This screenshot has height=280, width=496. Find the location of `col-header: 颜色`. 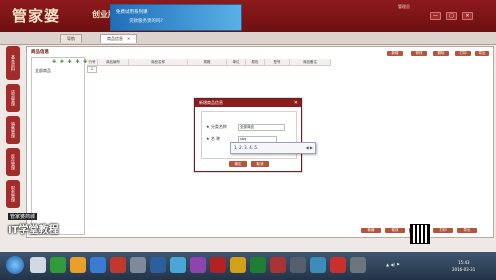

col-header: 颜色 is located at coordinates (255, 62).